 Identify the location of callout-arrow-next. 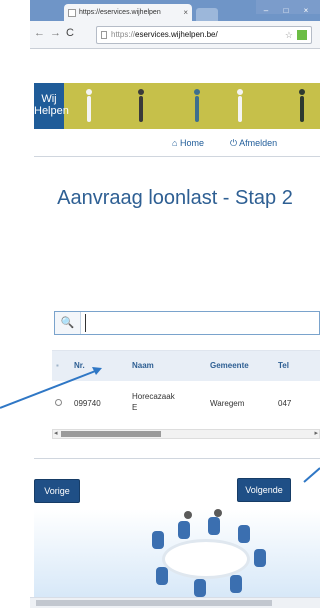
(311, 475).